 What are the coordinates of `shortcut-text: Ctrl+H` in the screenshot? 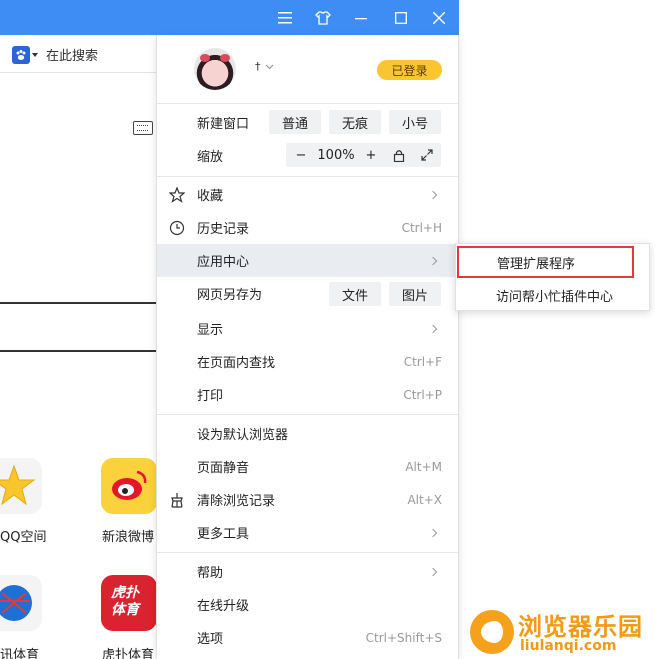 It's located at (421, 227).